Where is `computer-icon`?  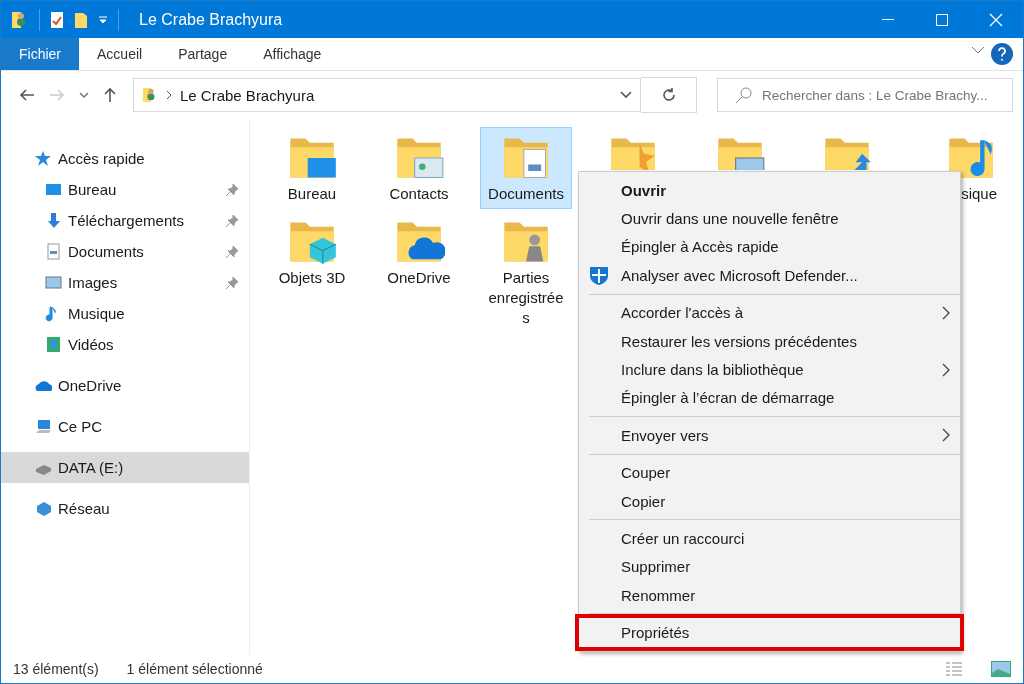
computer-icon is located at coordinates (43, 426).